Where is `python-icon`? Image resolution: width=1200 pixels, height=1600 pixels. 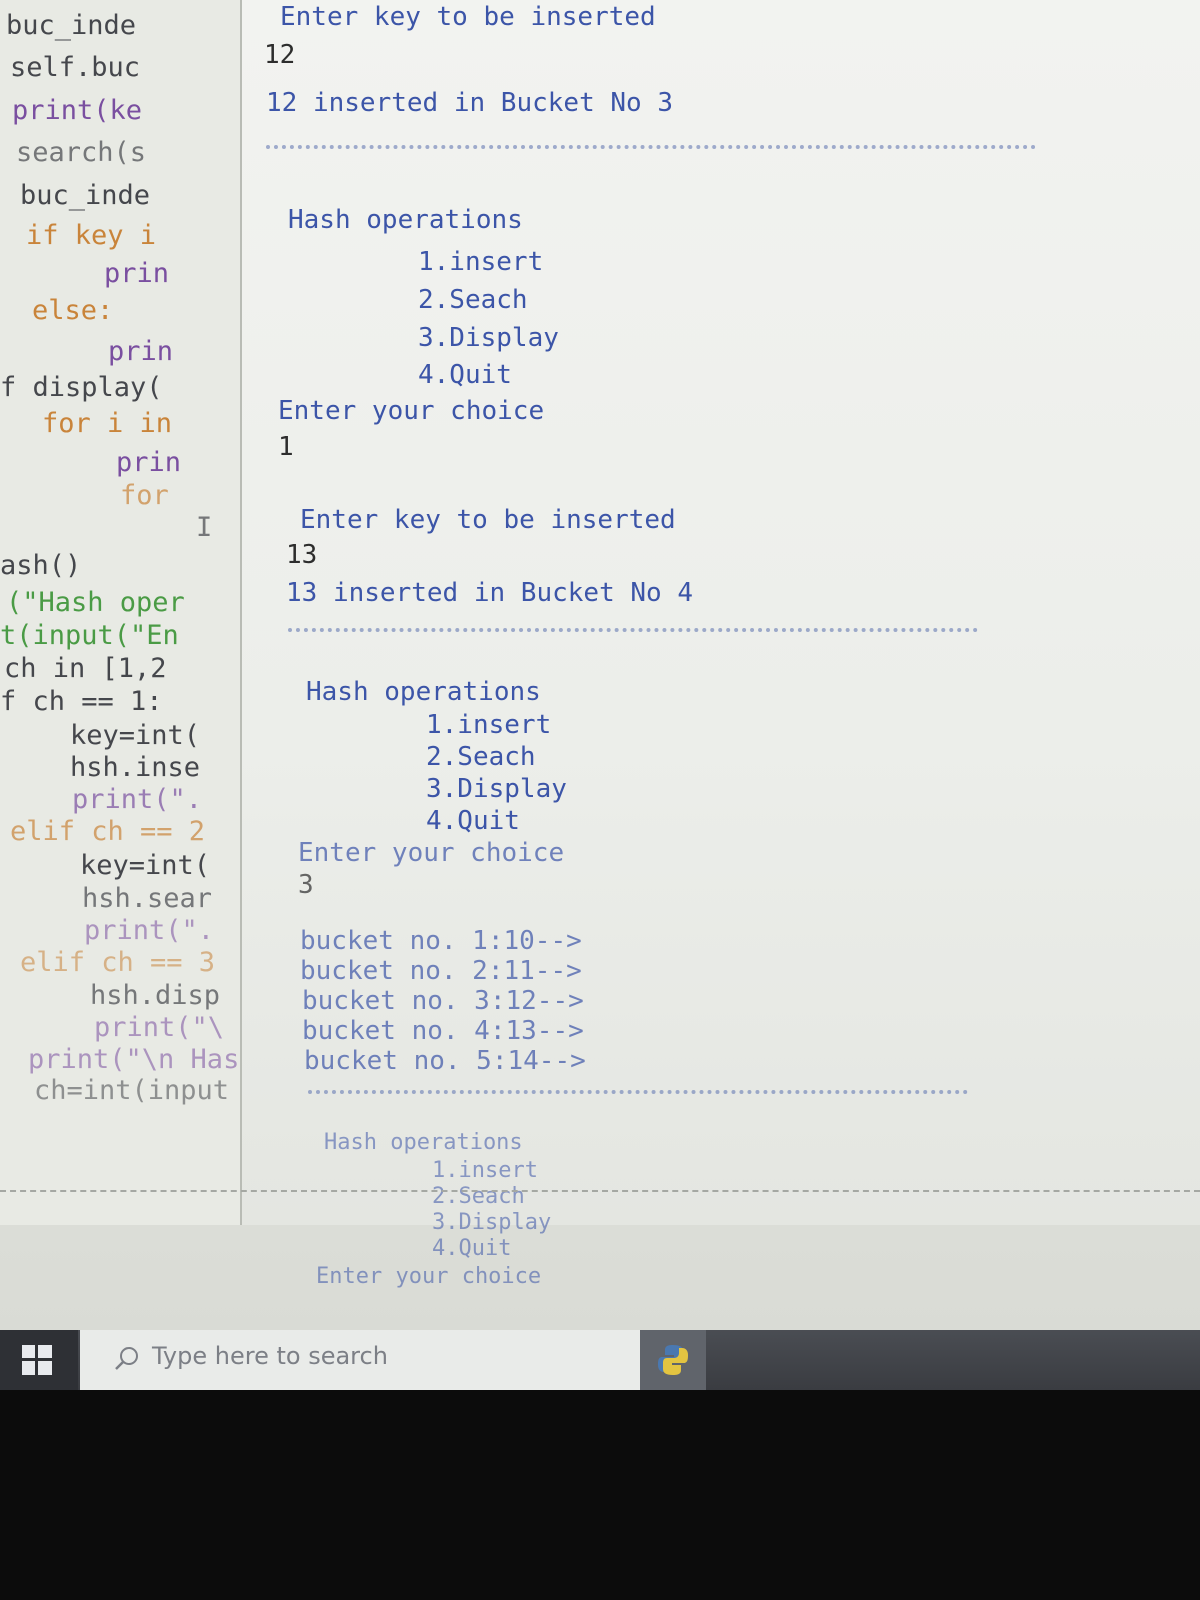 python-icon is located at coordinates (673, 1360).